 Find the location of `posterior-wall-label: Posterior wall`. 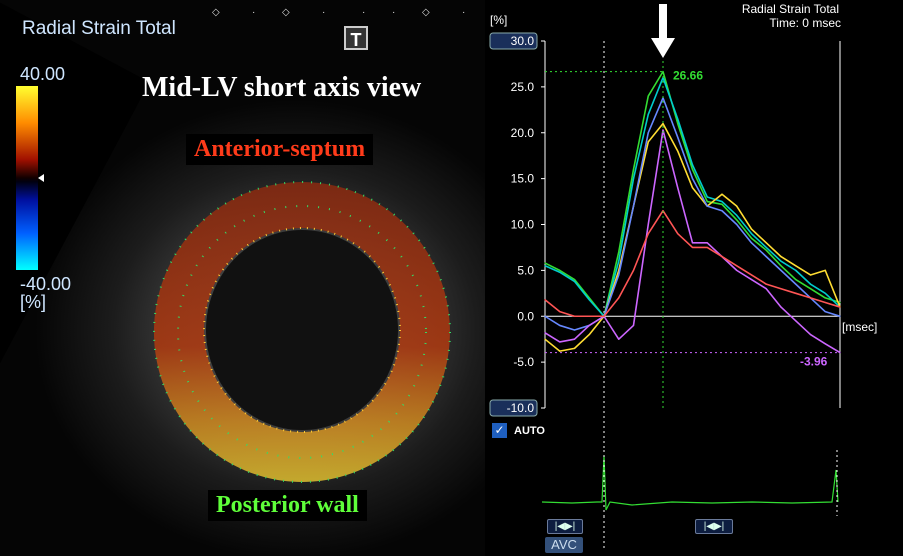

posterior-wall-label: Posterior wall is located at coordinates (287, 505).